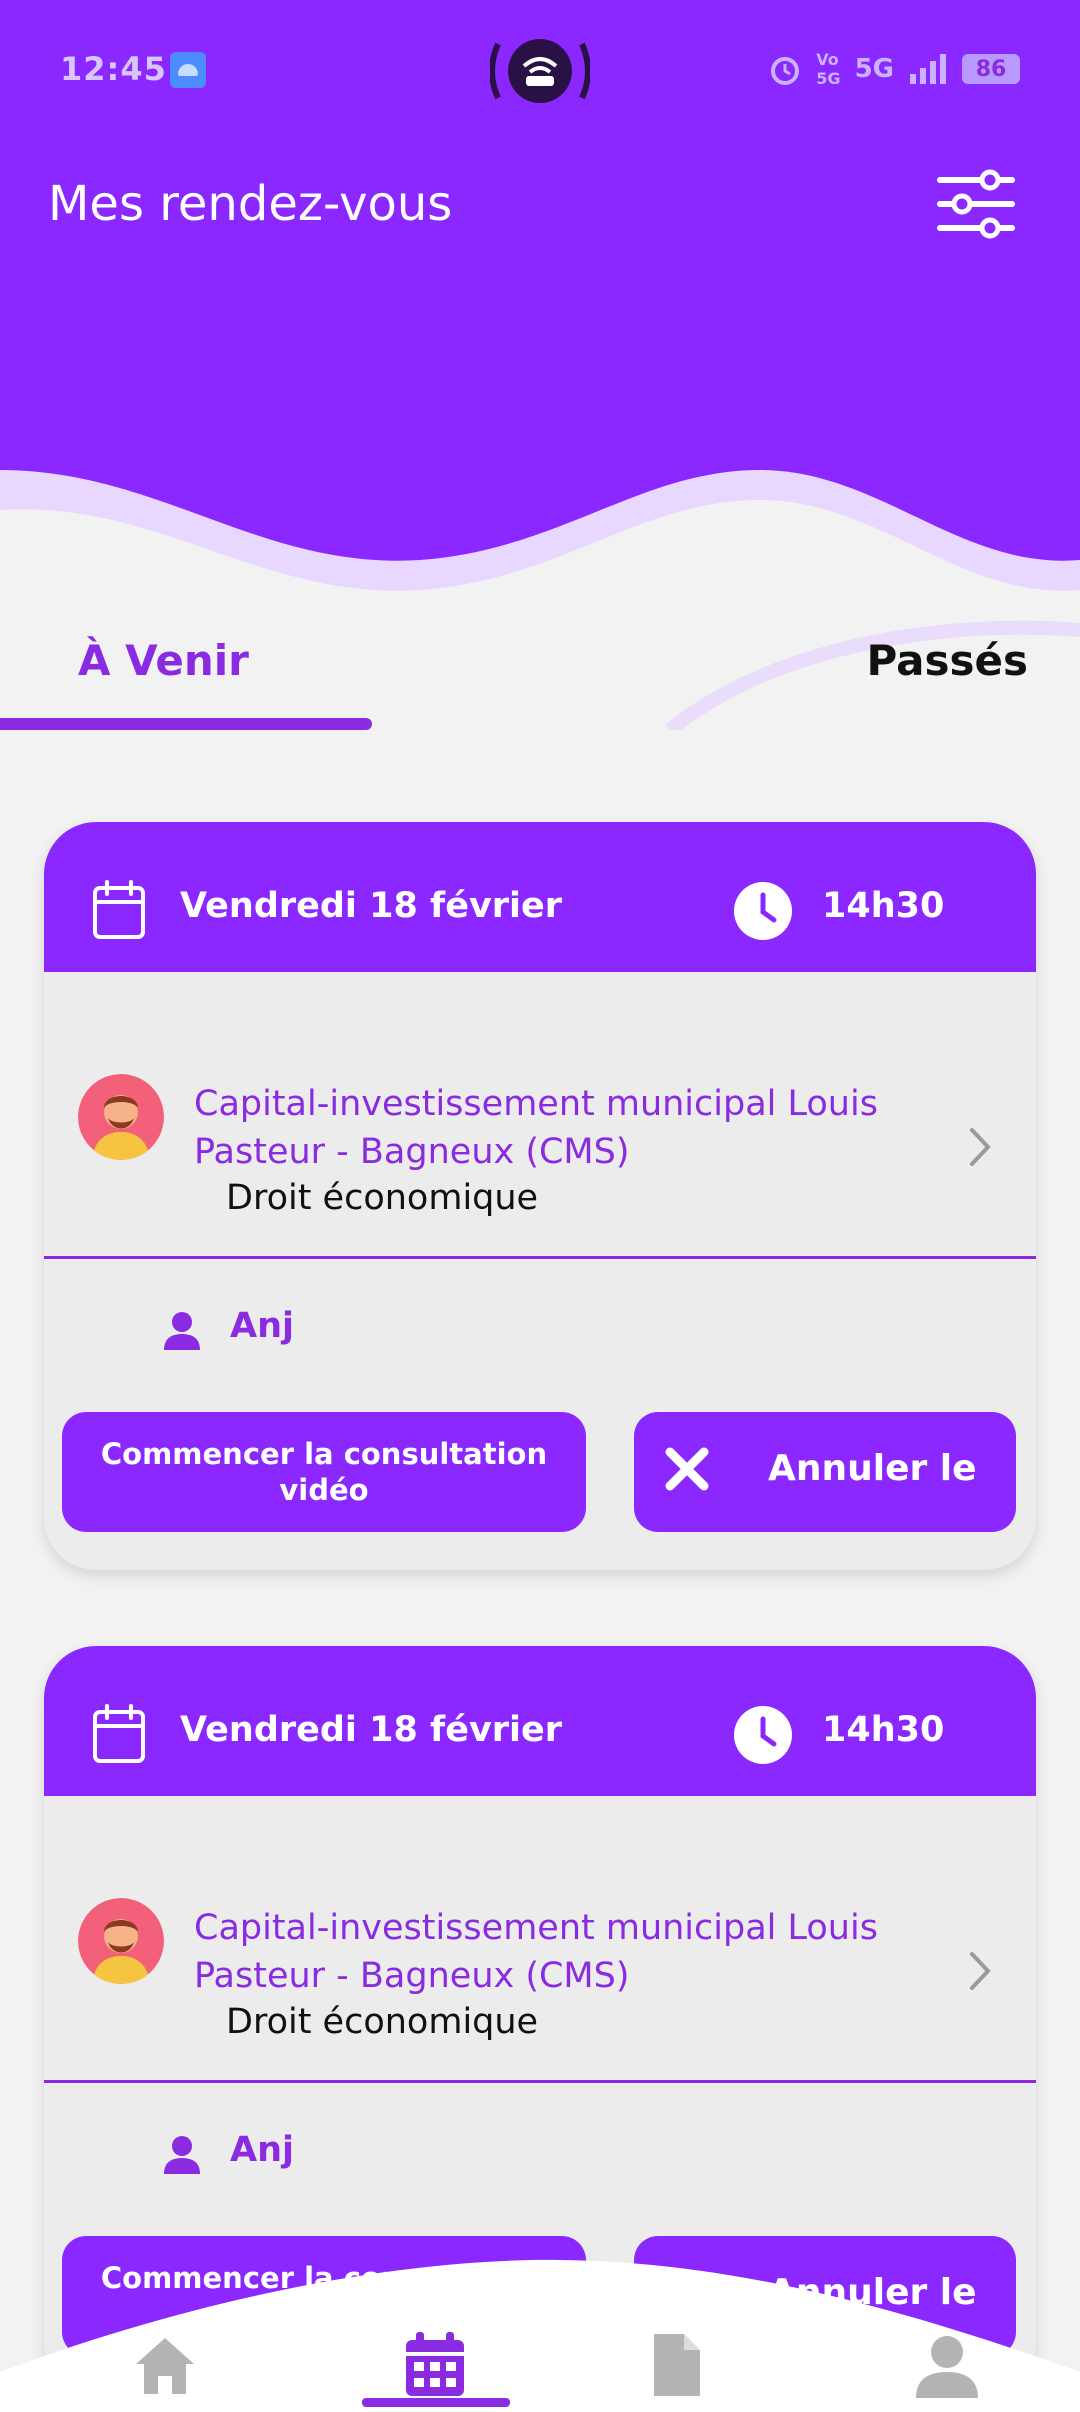  I want to click on tab-active-indicator, so click(186, 724).